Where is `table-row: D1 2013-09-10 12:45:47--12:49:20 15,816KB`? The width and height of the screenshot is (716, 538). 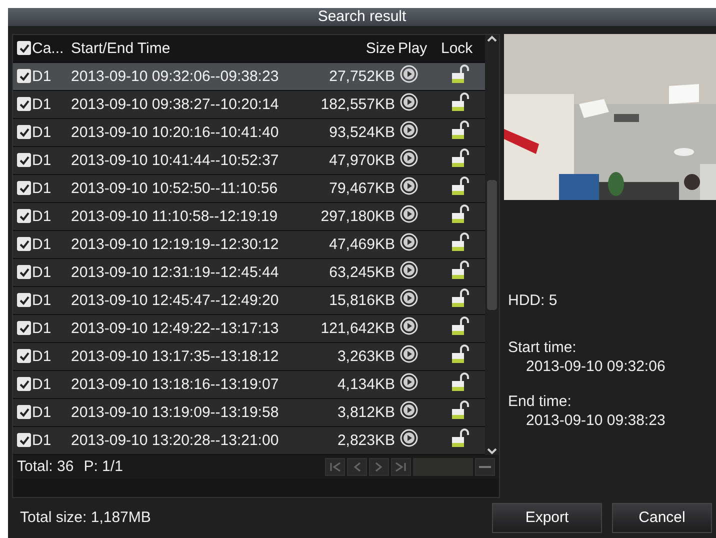
table-row: D1 2013-09-10 12:45:47--12:49:20 15,816KB is located at coordinates (249, 300).